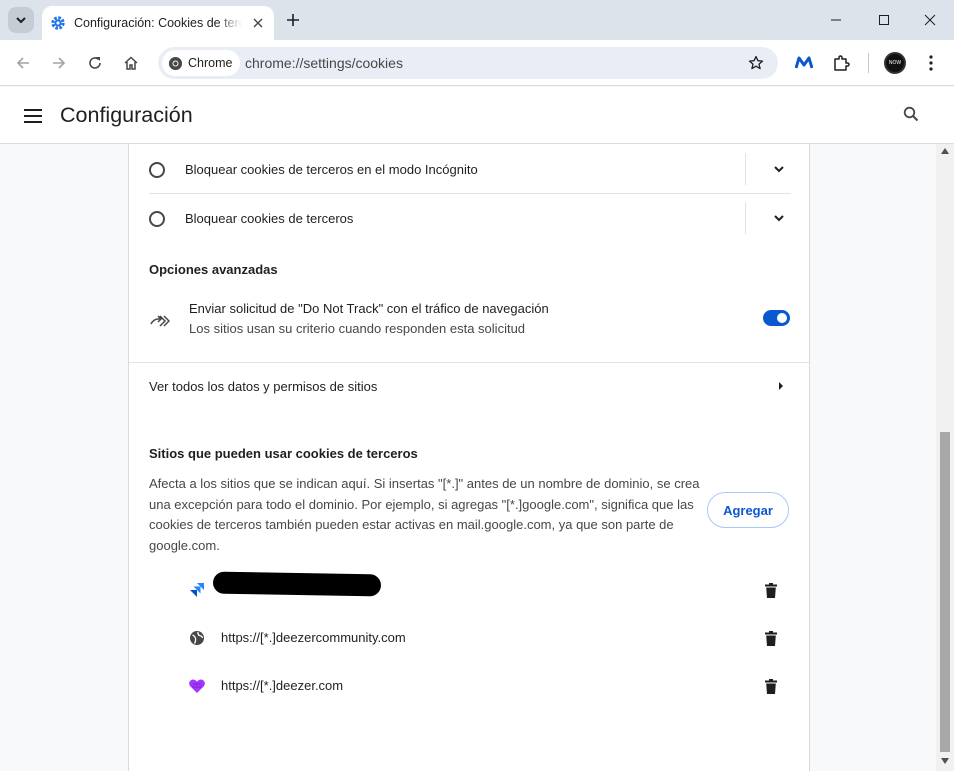 The width and height of the screenshot is (954, 771). I want to click on home-button, so click(131, 63).